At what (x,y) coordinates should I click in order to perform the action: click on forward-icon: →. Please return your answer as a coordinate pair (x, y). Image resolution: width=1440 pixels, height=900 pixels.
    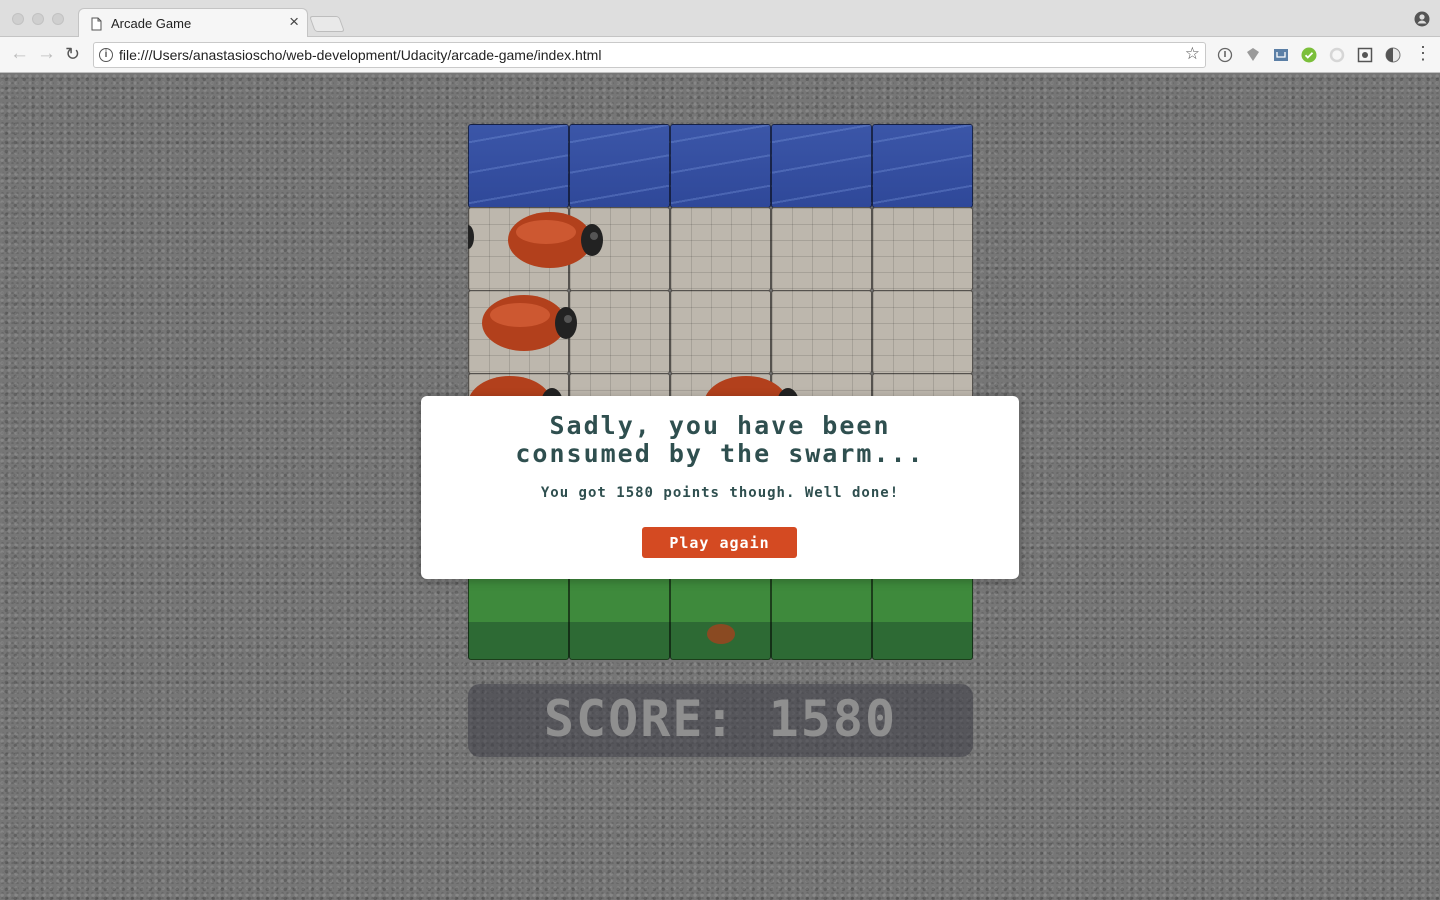
    Looking at the image, I should click on (46, 54).